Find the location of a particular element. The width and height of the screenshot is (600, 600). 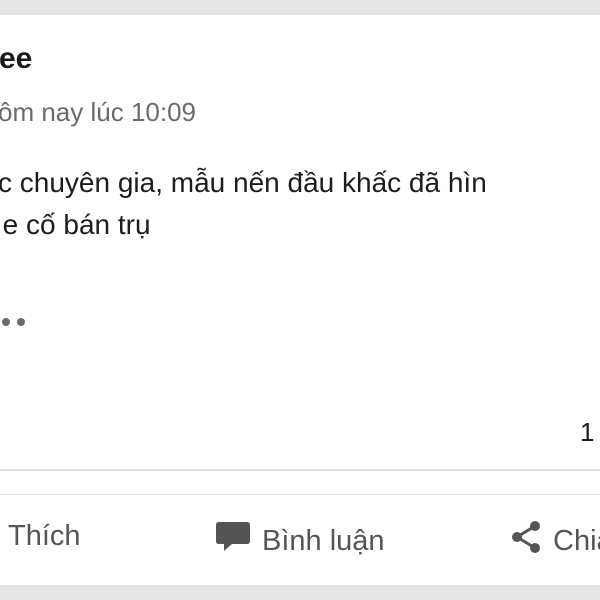

post-text-line: e cố bán trụ is located at coordinates (75, 224).